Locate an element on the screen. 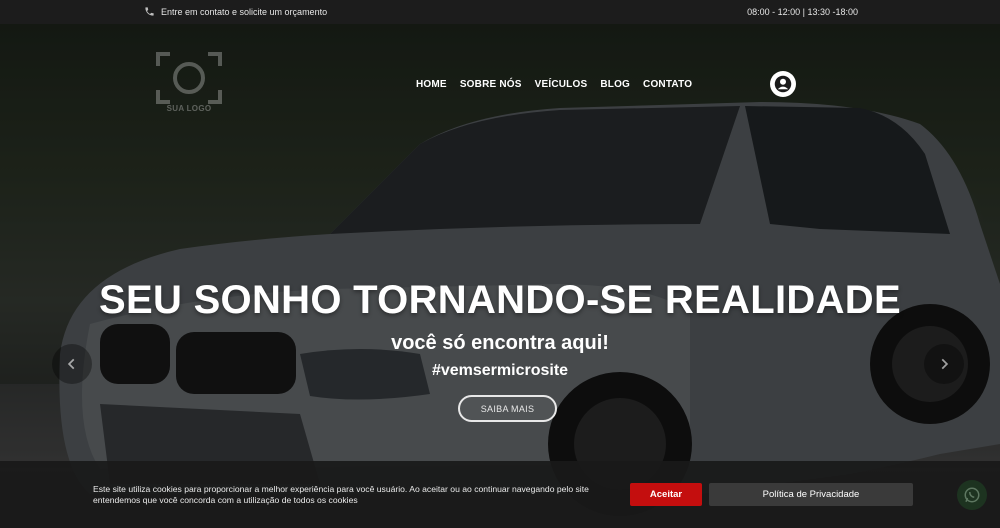  hero-hashtag: #vemsermicrosite is located at coordinates (500, 370).